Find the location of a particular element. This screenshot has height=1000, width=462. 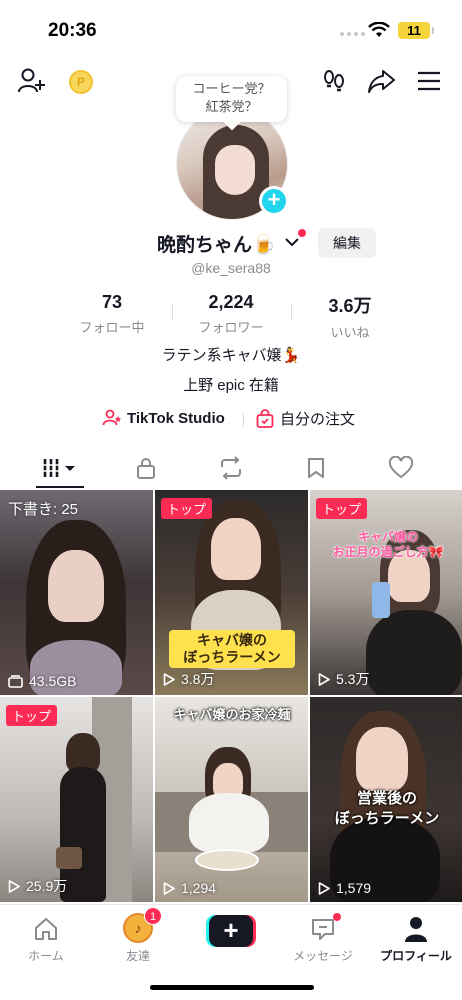

shopping-bag-icon is located at coordinates (265, 418).